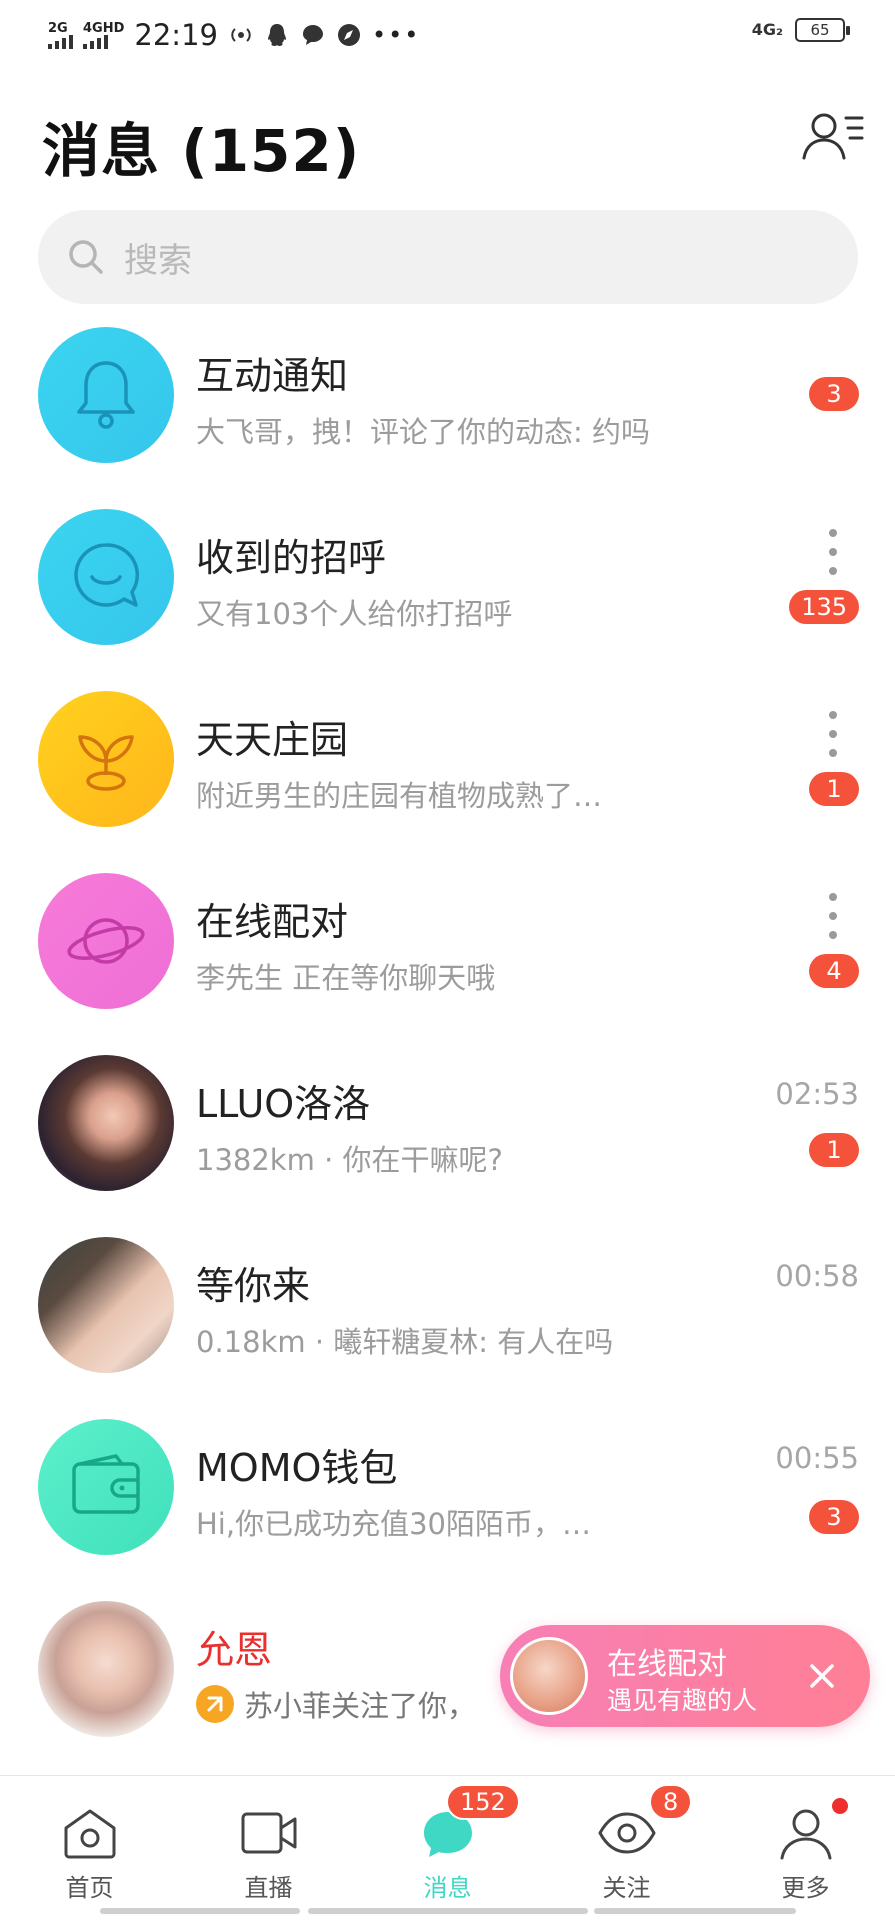 The image size is (895, 1920). What do you see at coordinates (822, 1676) in the screenshot?
I see `close-icon` at bounding box center [822, 1676].